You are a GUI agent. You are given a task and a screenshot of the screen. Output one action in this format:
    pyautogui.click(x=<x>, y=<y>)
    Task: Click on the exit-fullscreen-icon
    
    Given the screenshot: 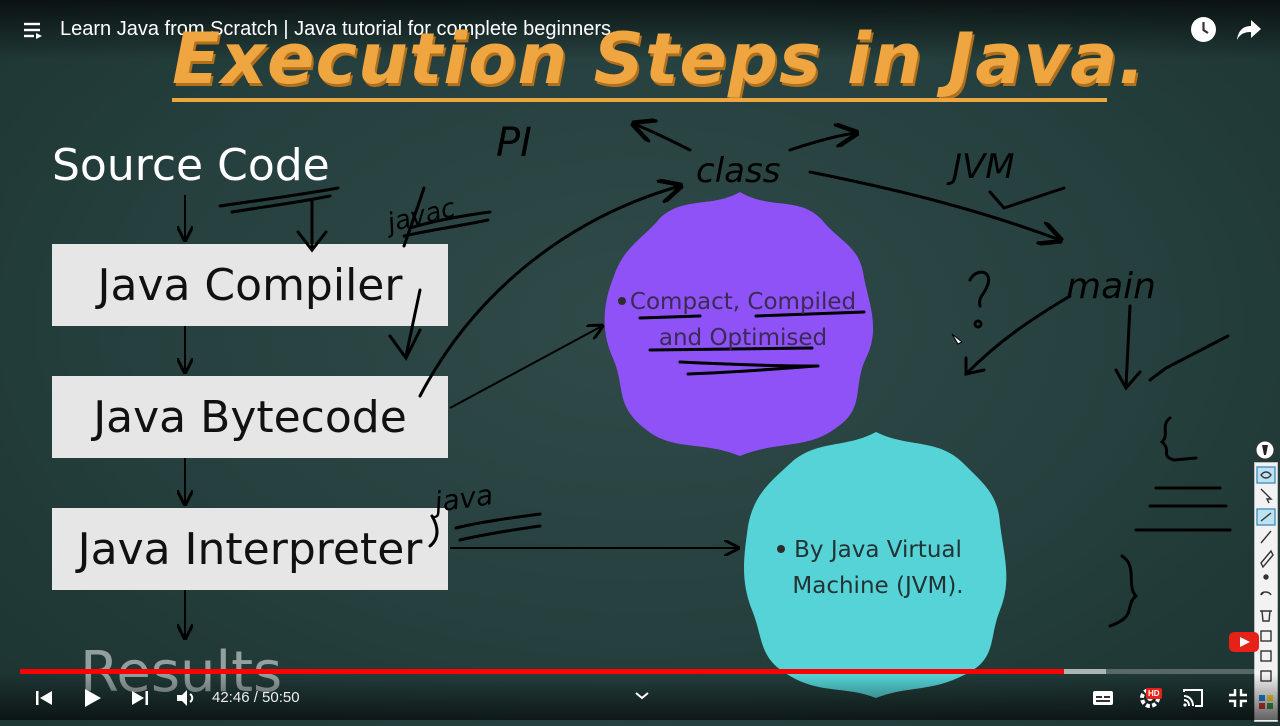 What is the action you would take?
    pyautogui.click(x=1238, y=698)
    